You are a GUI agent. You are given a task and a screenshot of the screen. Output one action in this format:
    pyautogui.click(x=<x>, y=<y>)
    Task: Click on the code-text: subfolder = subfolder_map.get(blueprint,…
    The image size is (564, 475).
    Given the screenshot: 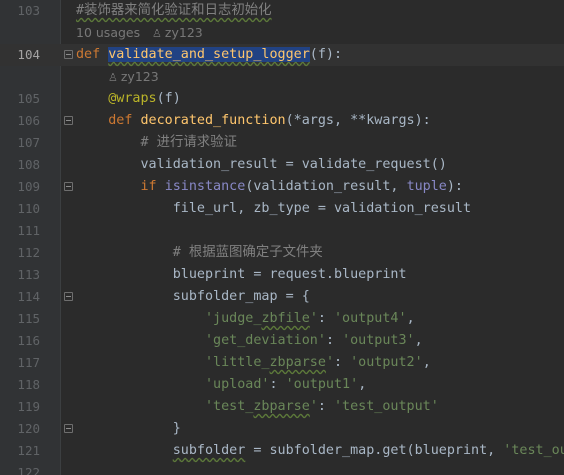 What is the action you would take?
    pyautogui.click(x=320, y=451)
    